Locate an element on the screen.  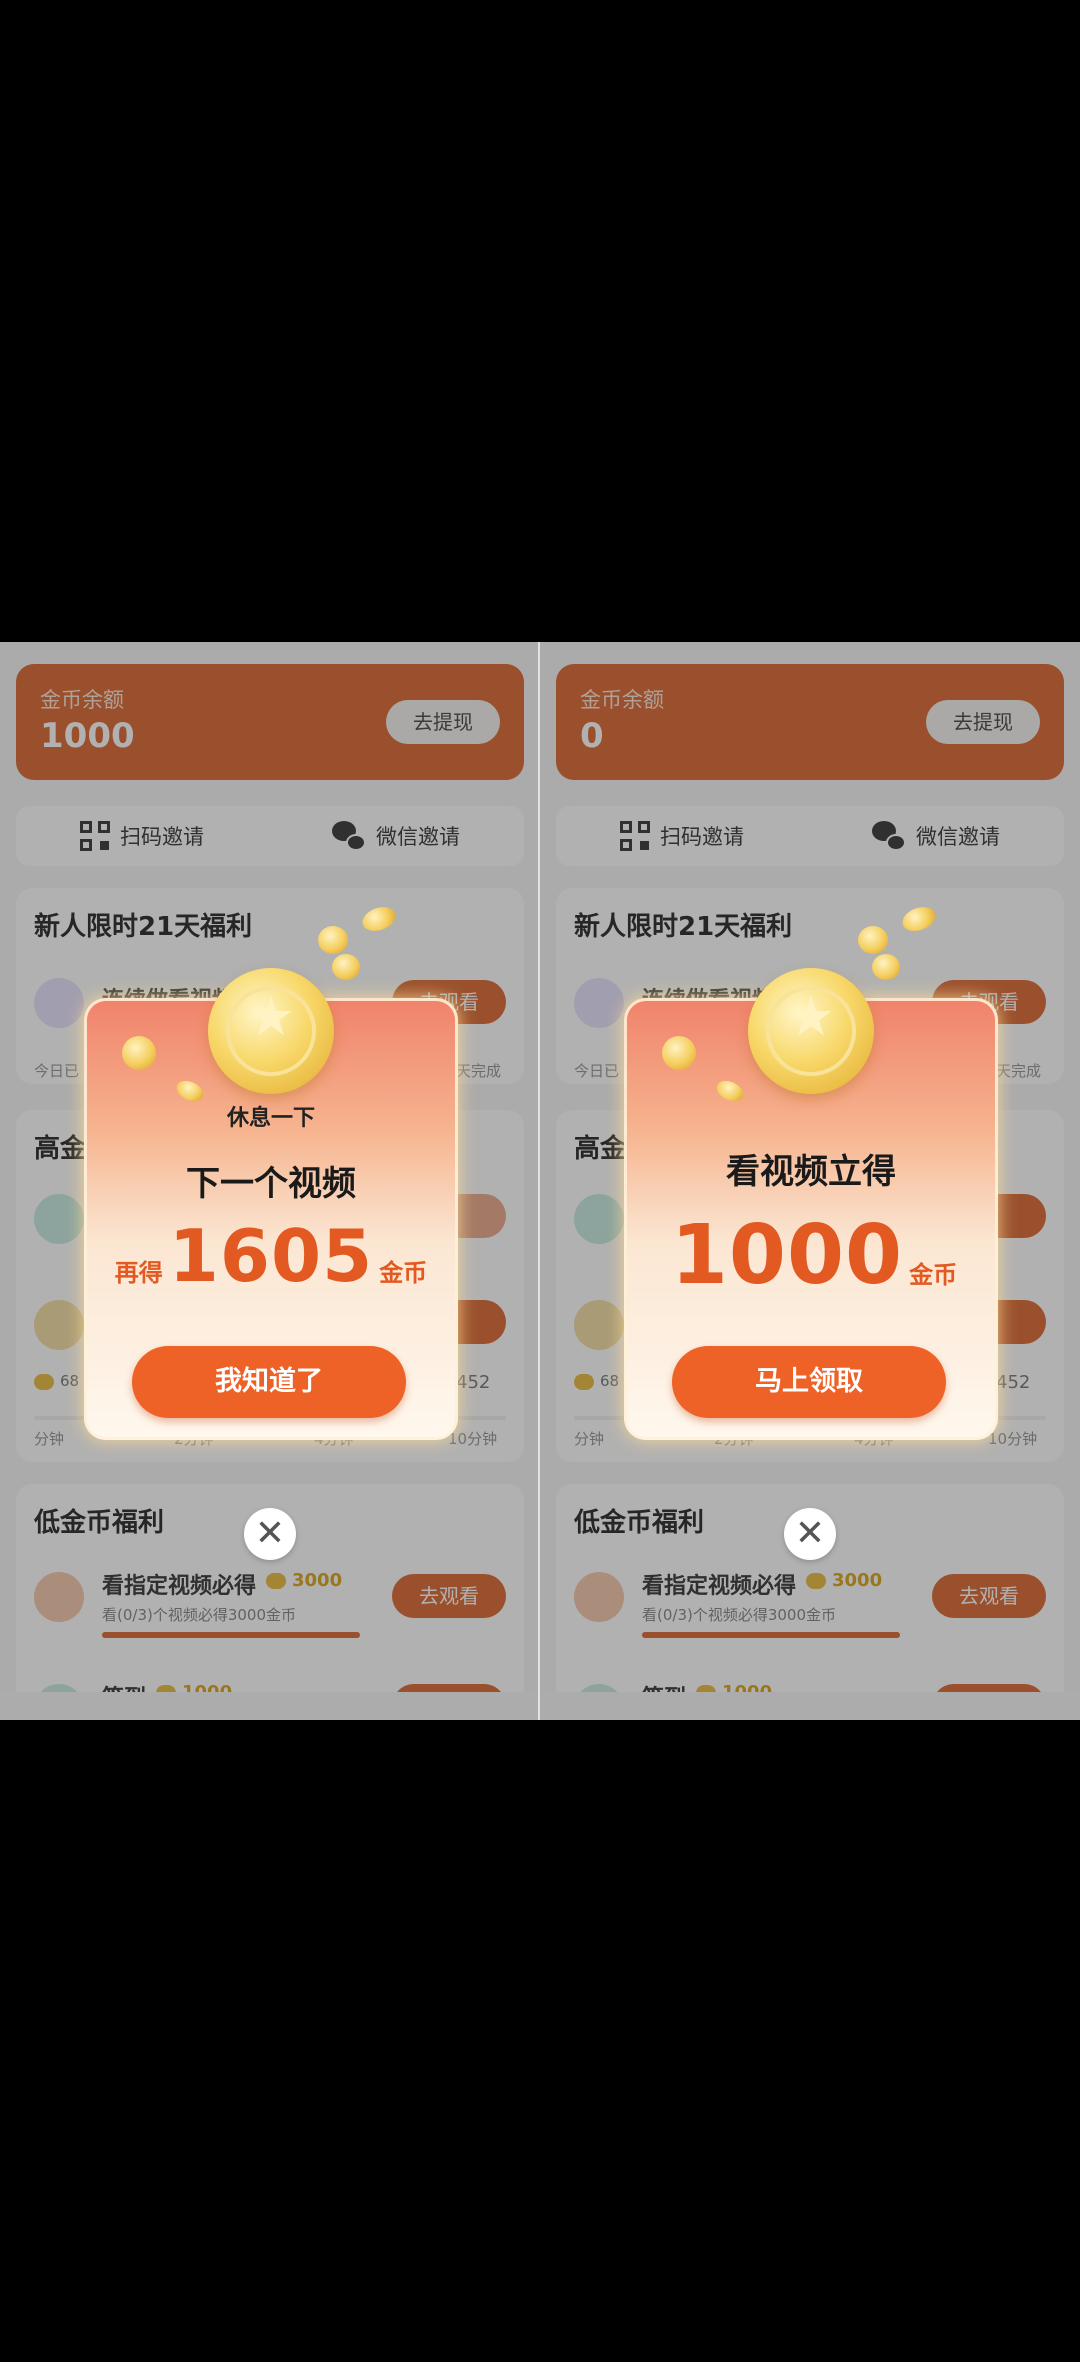
modal-reward: 1000 金币 is located at coordinates (811, 1255).